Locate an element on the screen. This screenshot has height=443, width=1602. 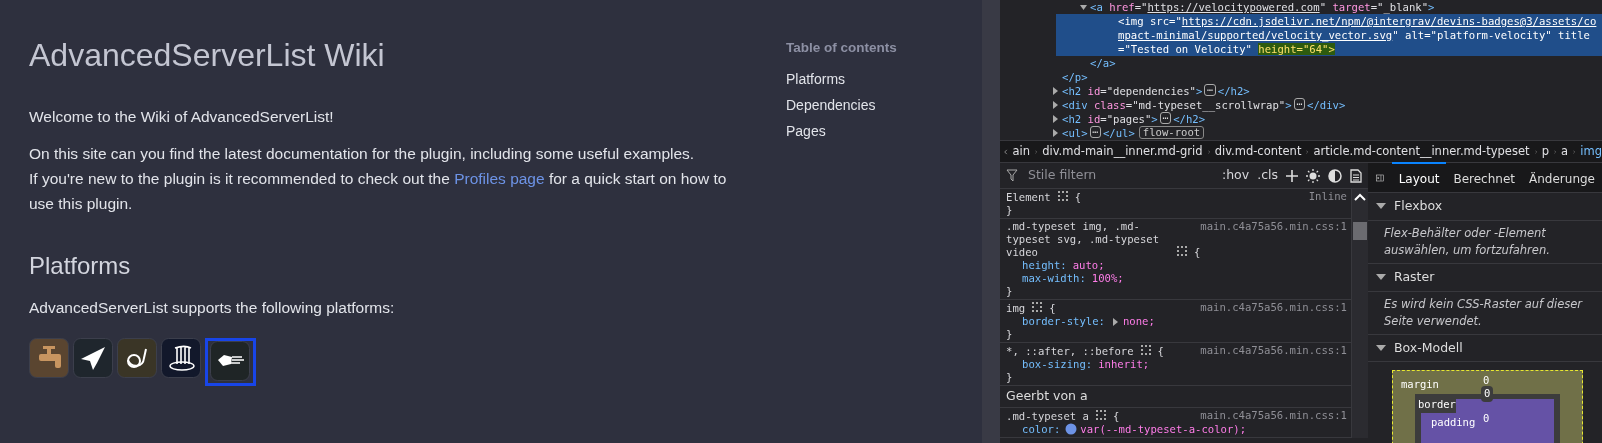
section-title: Flexbox is located at coordinates (1418, 206).